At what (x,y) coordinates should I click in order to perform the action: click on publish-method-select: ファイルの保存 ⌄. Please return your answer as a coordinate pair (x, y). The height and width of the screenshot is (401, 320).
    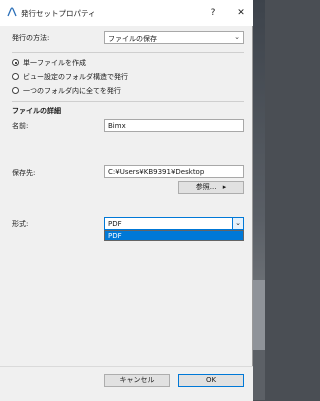
    Looking at the image, I should click on (174, 37).